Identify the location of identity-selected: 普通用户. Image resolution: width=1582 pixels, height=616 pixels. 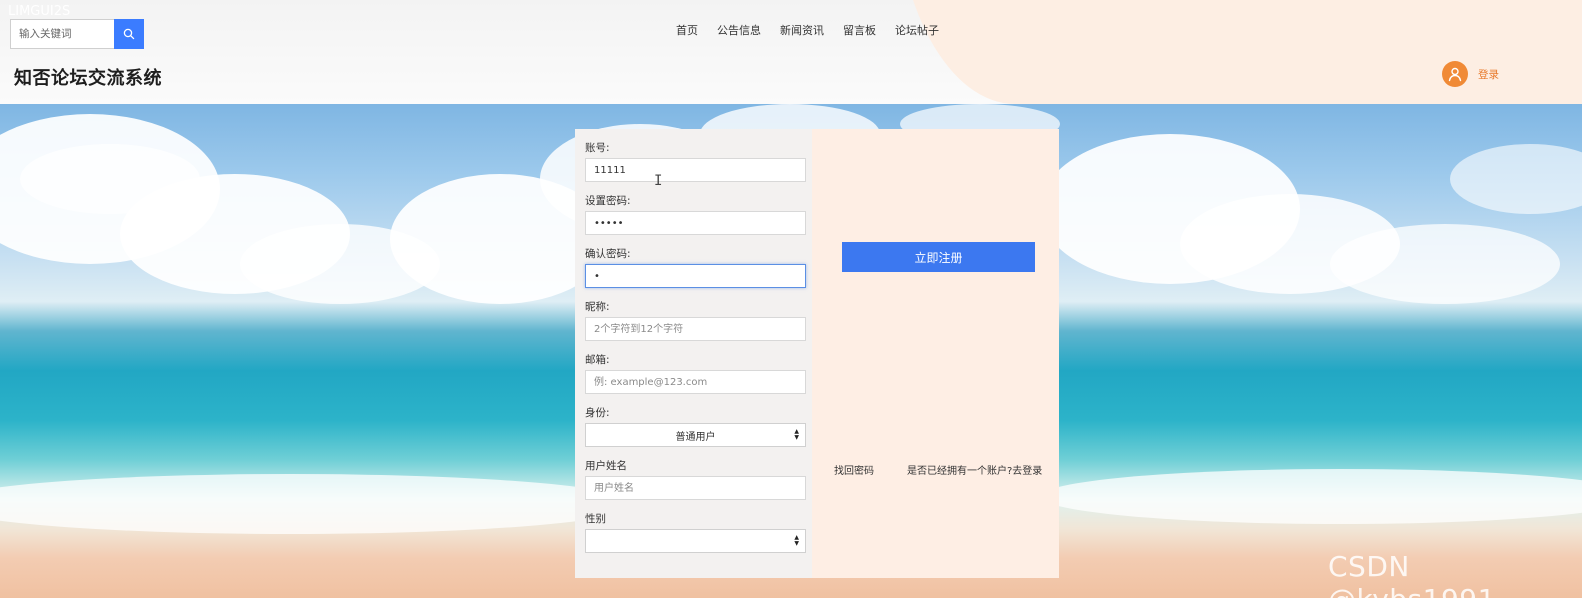
(695, 437).